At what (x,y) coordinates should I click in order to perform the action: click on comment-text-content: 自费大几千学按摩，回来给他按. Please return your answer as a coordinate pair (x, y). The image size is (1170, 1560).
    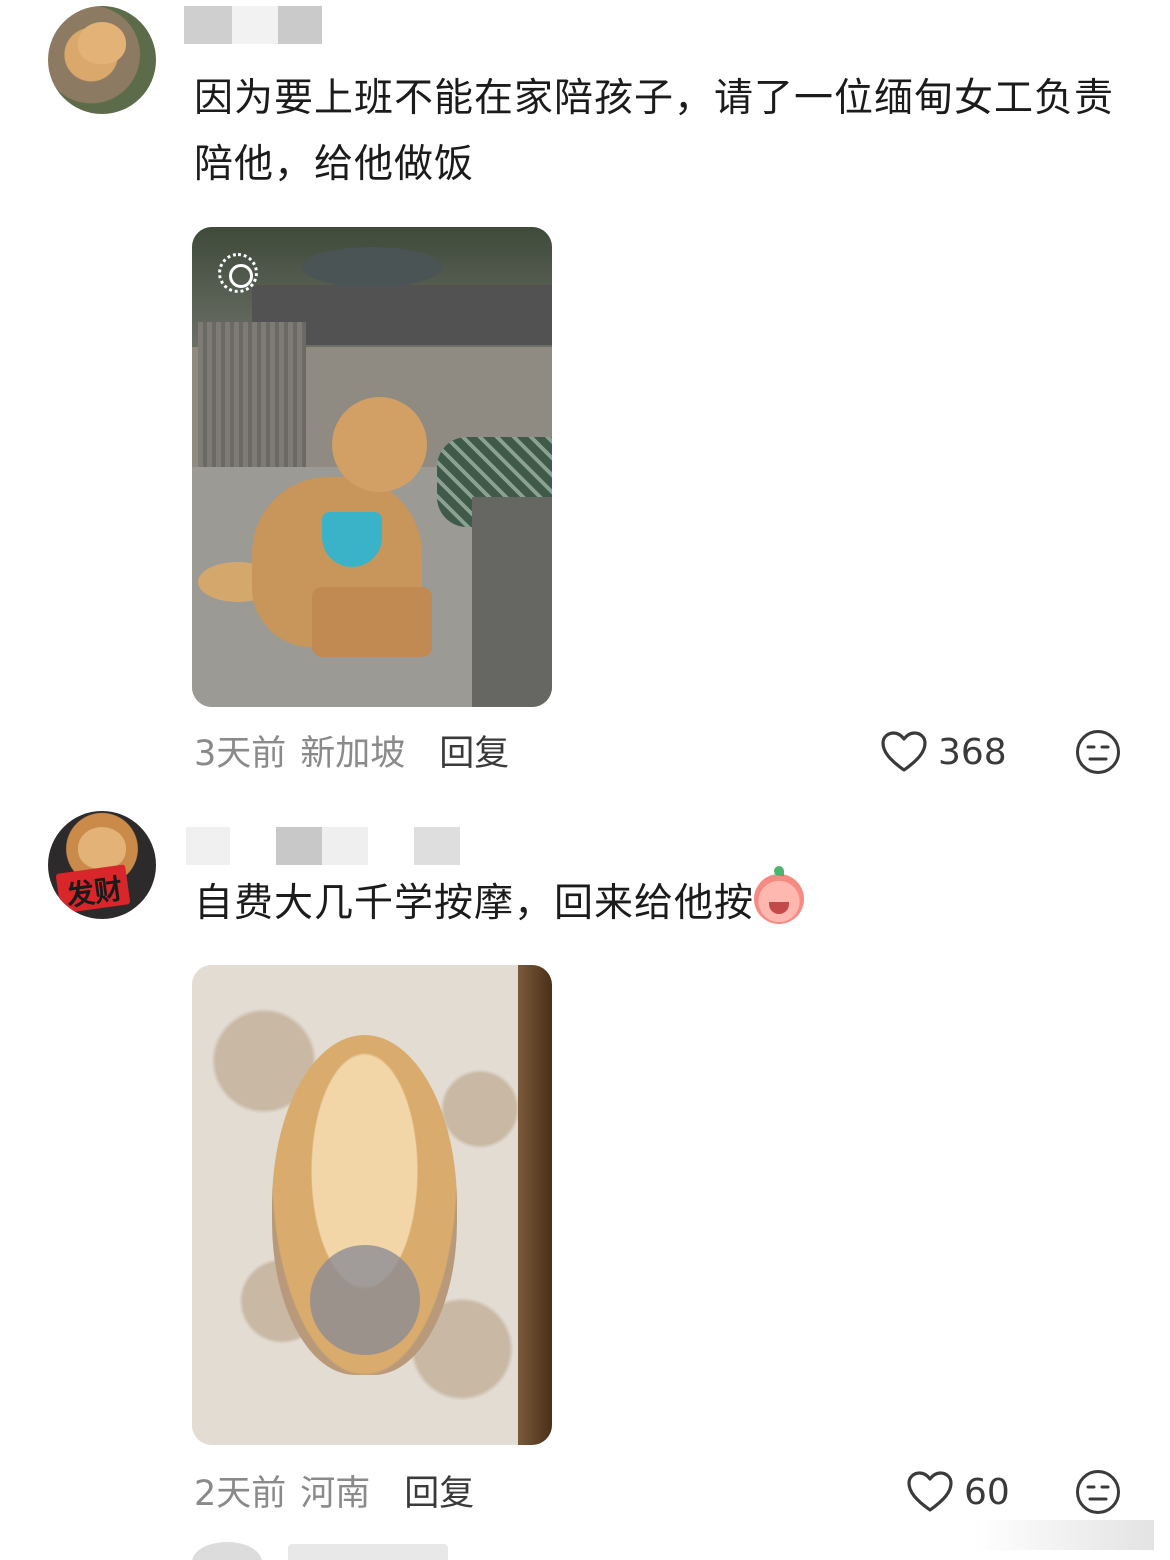
    Looking at the image, I should click on (474, 903).